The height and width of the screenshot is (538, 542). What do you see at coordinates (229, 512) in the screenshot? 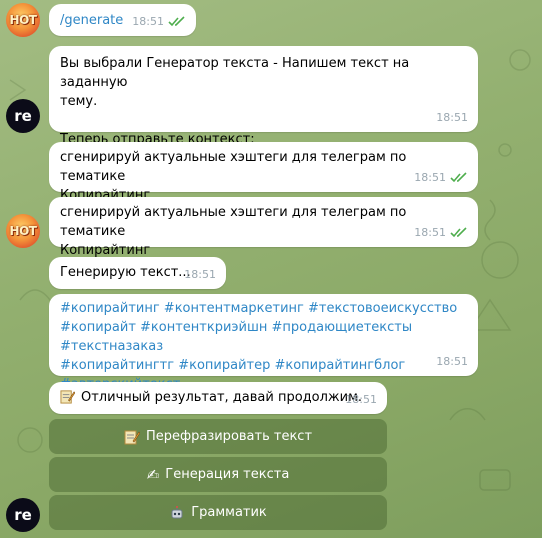
I see `button-label: Грамматик` at bounding box center [229, 512].